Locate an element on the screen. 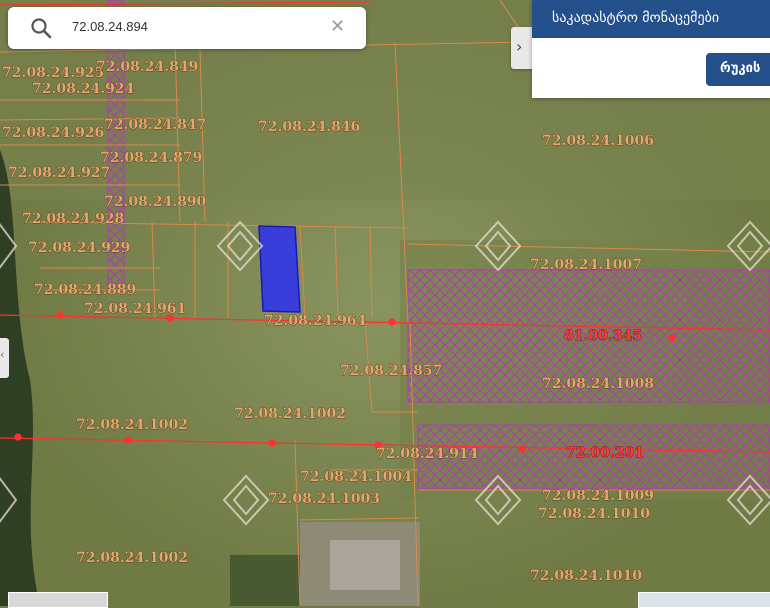 This screenshot has height=608, width=770. panel-toggle-button: › is located at coordinates (521, 48).